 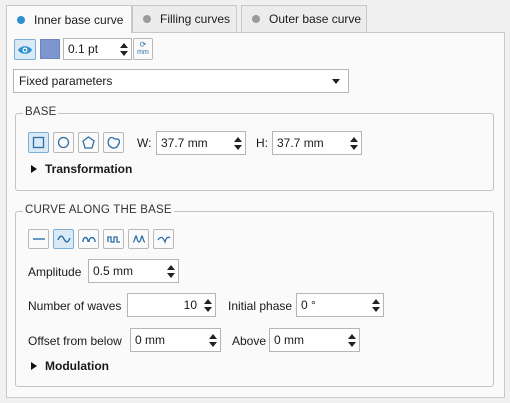 I want to click on unit-toggle-button: ⟳ mm, so click(x=143, y=49).